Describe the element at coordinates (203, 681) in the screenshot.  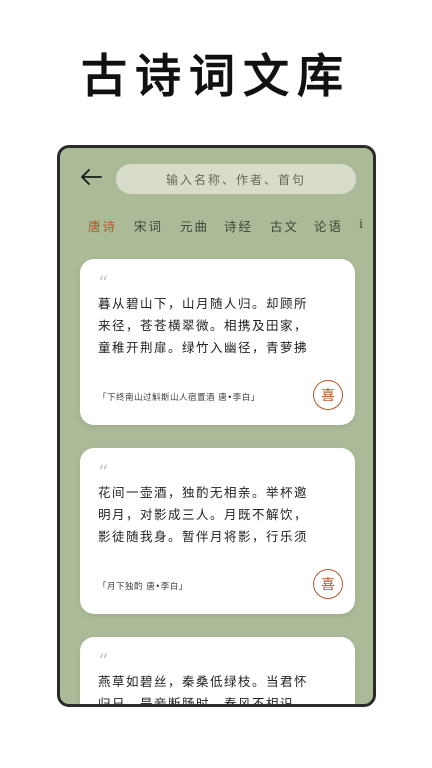
I see `poem-line: 燕草如碧丝，秦桑低绿枝。当君怀` at that location.